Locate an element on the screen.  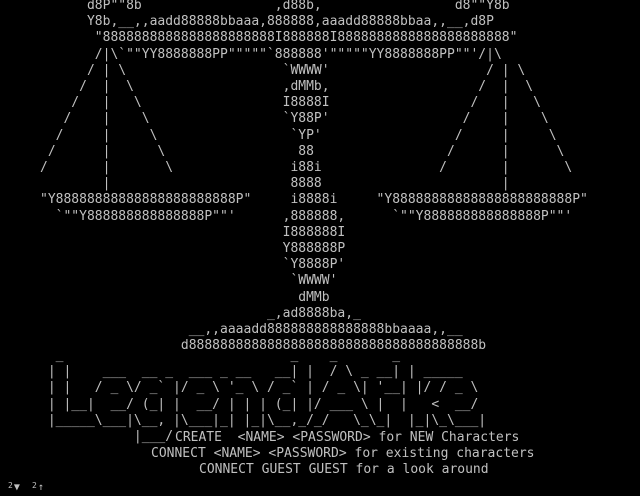
received-indicator: 2 ▼ is located at coordinates (14, 488).